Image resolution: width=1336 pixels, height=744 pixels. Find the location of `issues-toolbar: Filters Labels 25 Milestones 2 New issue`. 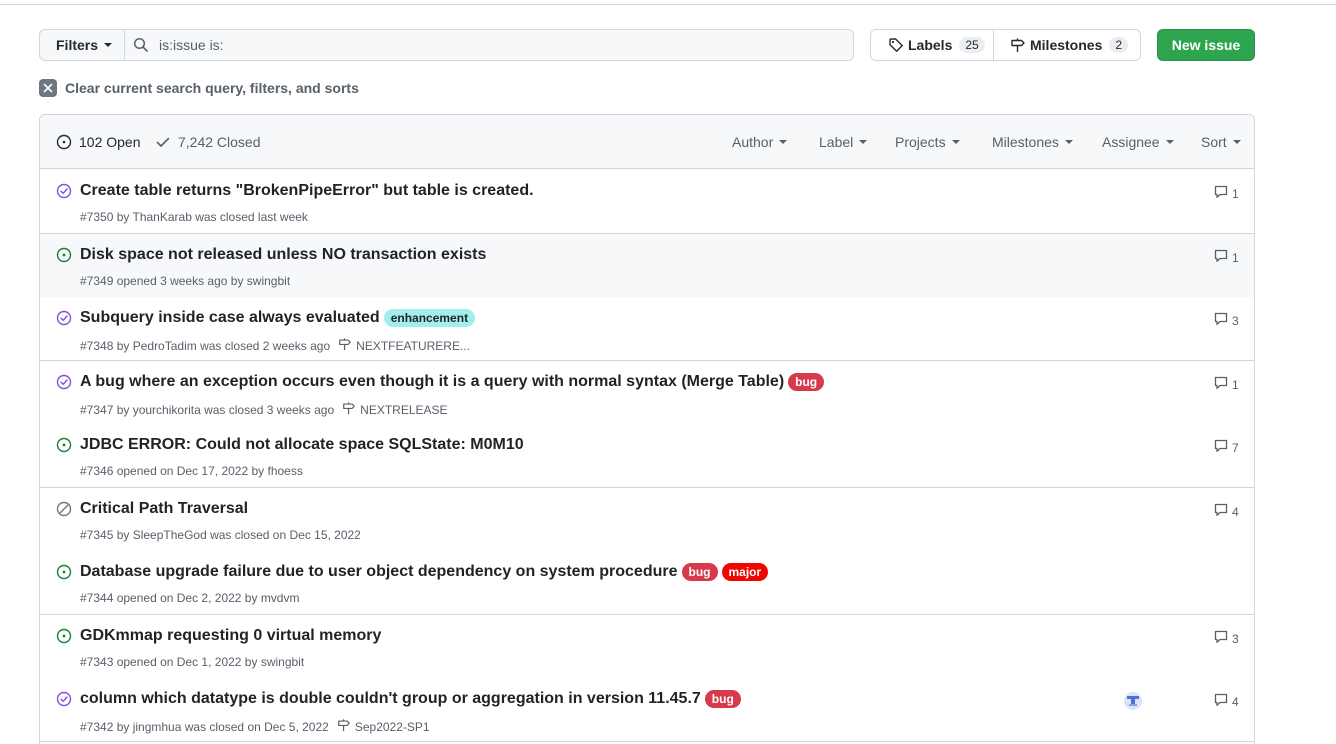

issues-toolbar: Filters Labels 25 Milestones 2 New issue is located at coordinates (647, 45).